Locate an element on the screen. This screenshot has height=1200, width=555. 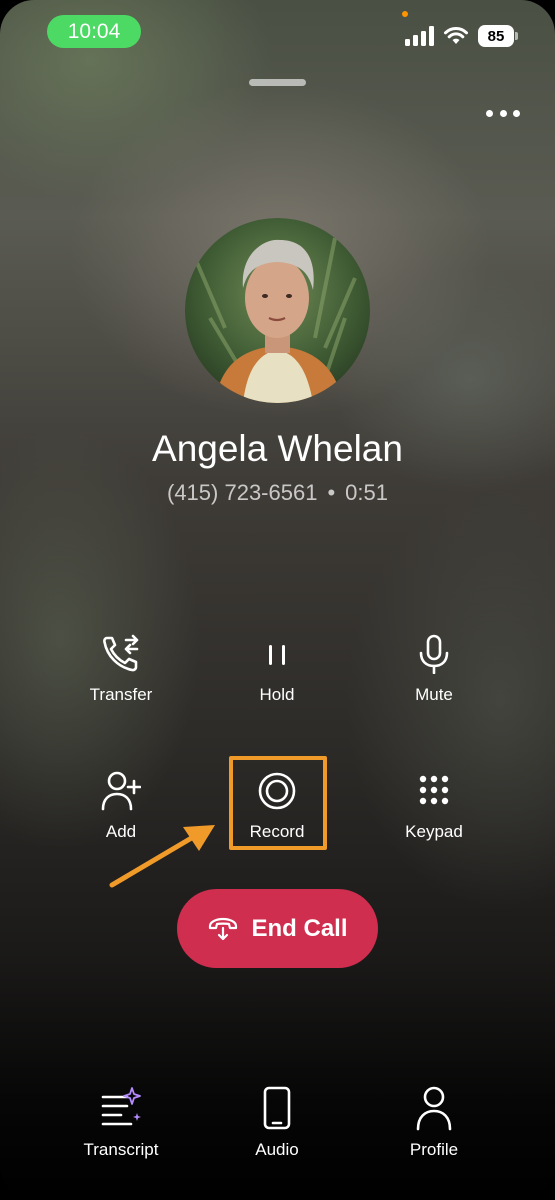
mute-label: Mute is located at coordinates (434, 694).